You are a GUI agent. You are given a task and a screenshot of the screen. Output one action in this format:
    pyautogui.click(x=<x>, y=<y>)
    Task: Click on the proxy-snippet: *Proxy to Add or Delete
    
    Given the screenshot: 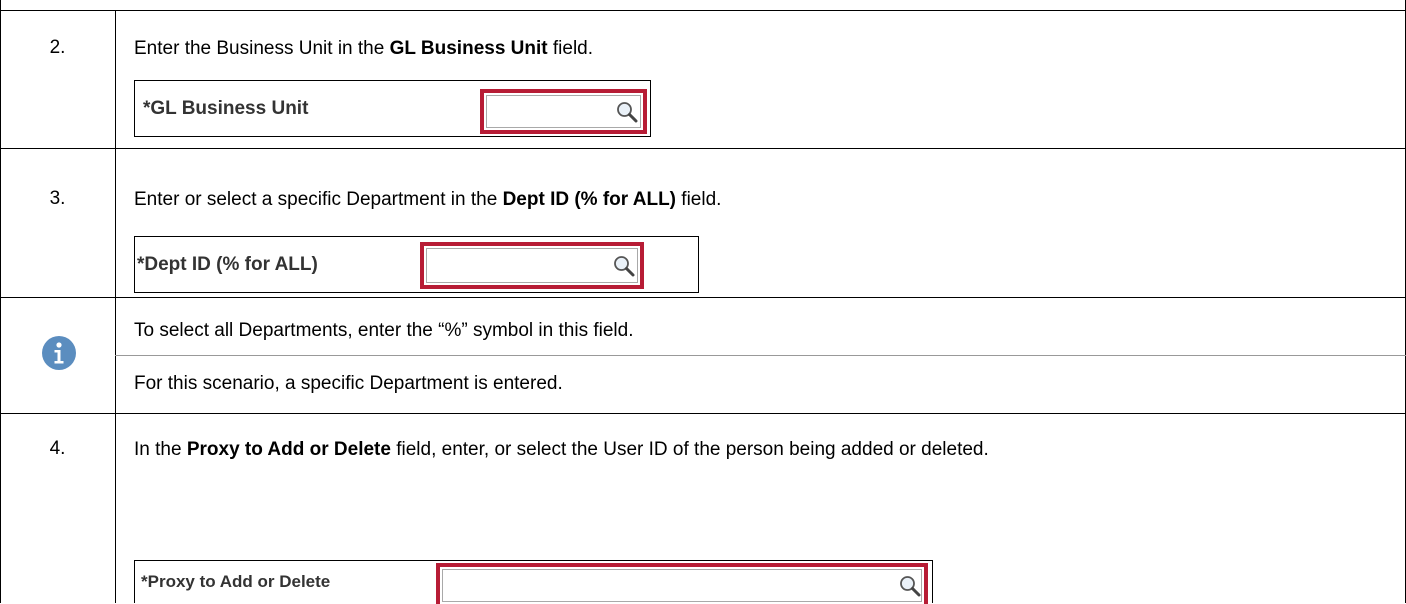 What is the action you would take?
    pyautogui.click(x=533, y=582)
    